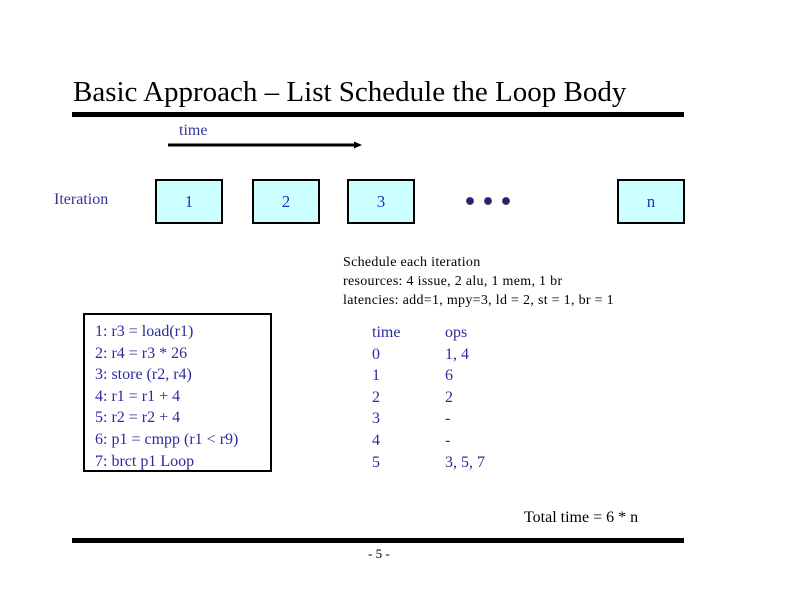 This screenshot has width=792, height=612. I want to click on table-row: 3 -, so click(448, 419).